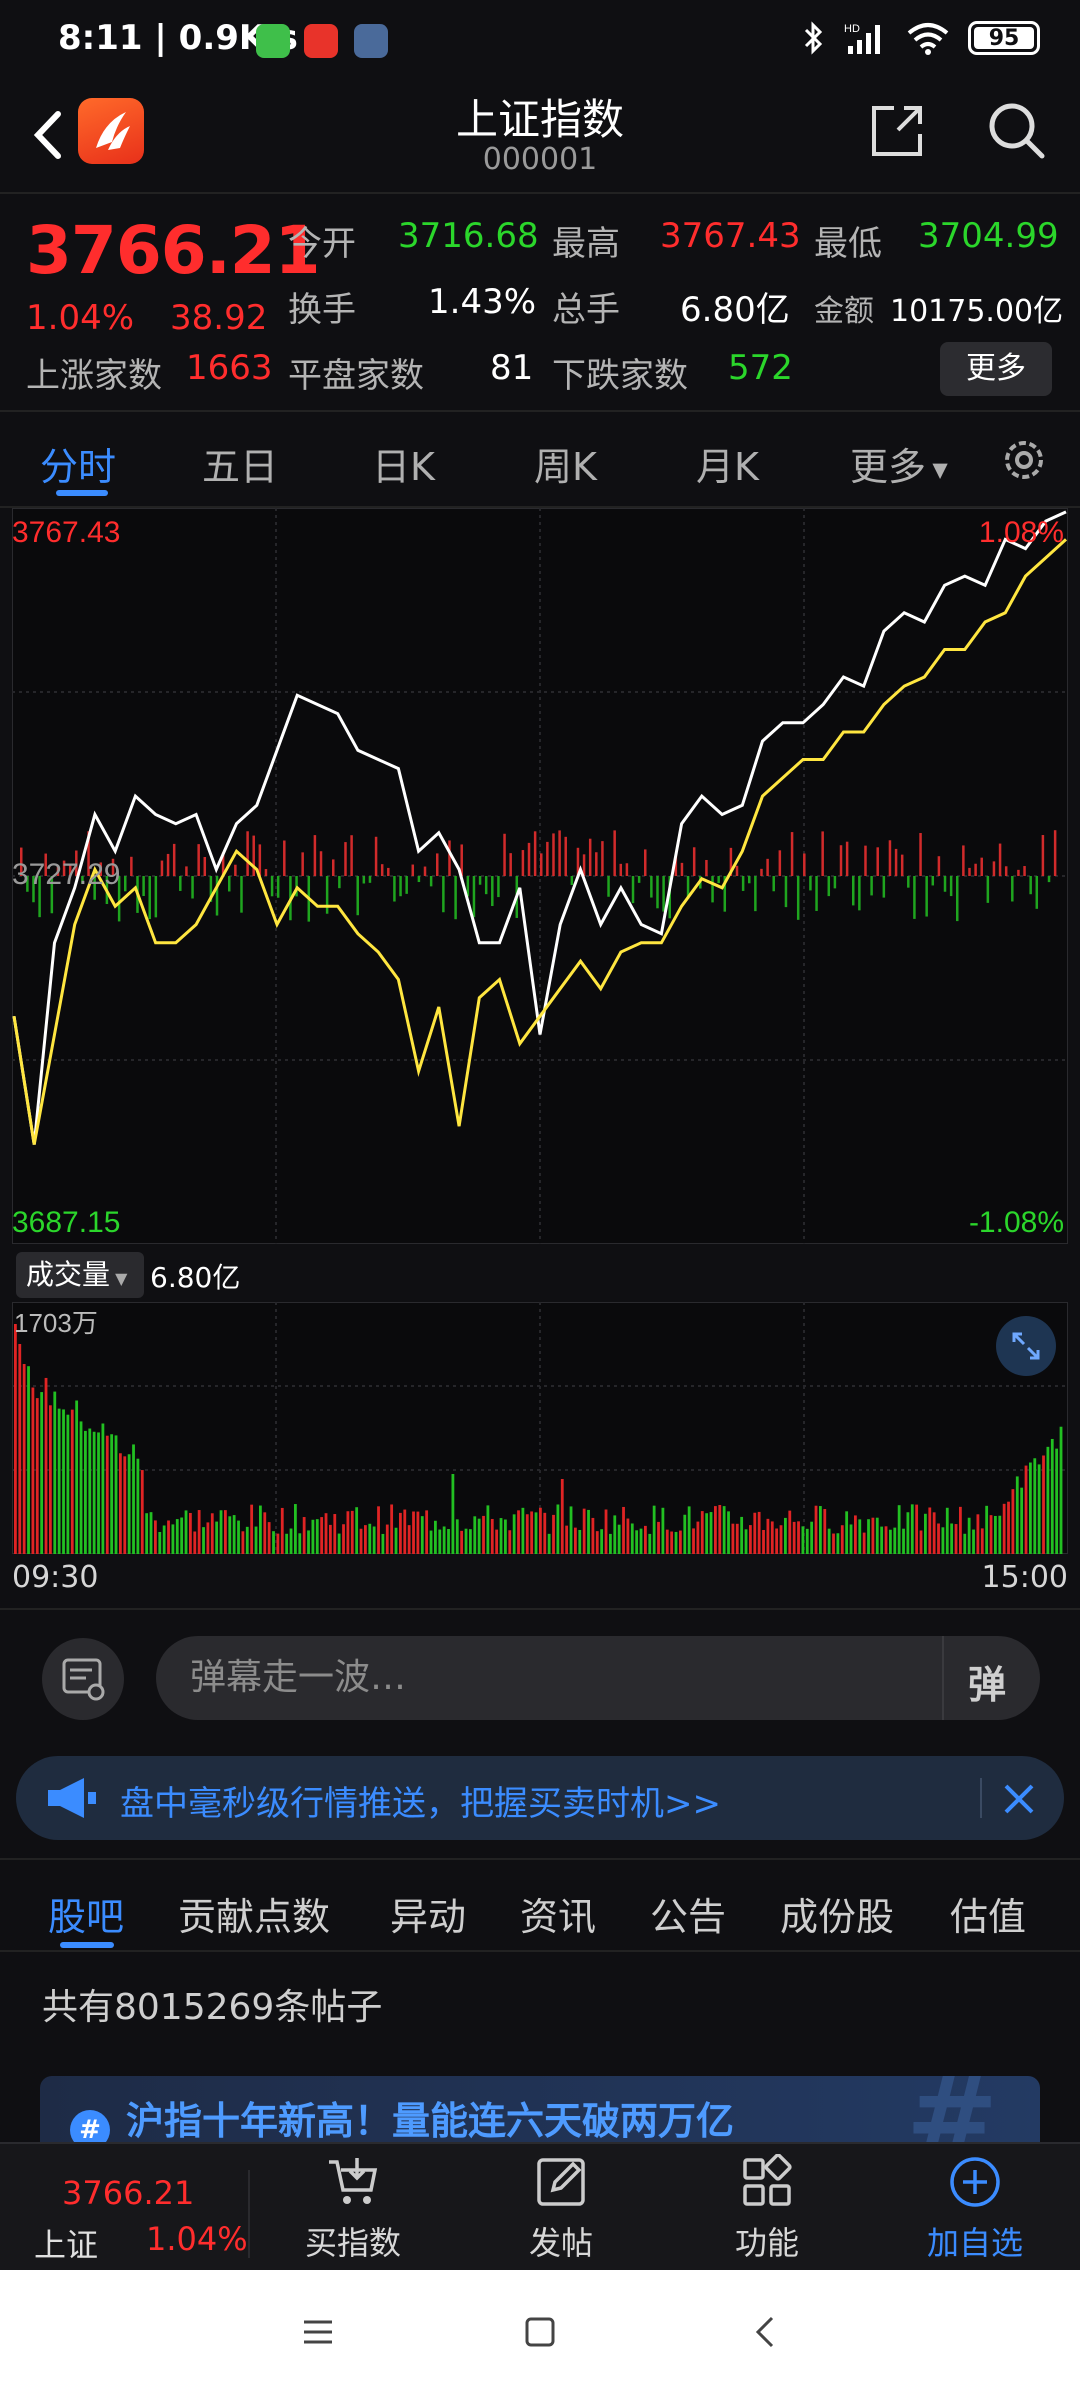  What do you see at coordinates (428, 1913) in the screenshot?
I see `subtab-movements: 异动` at bounding box center [428, 1913].